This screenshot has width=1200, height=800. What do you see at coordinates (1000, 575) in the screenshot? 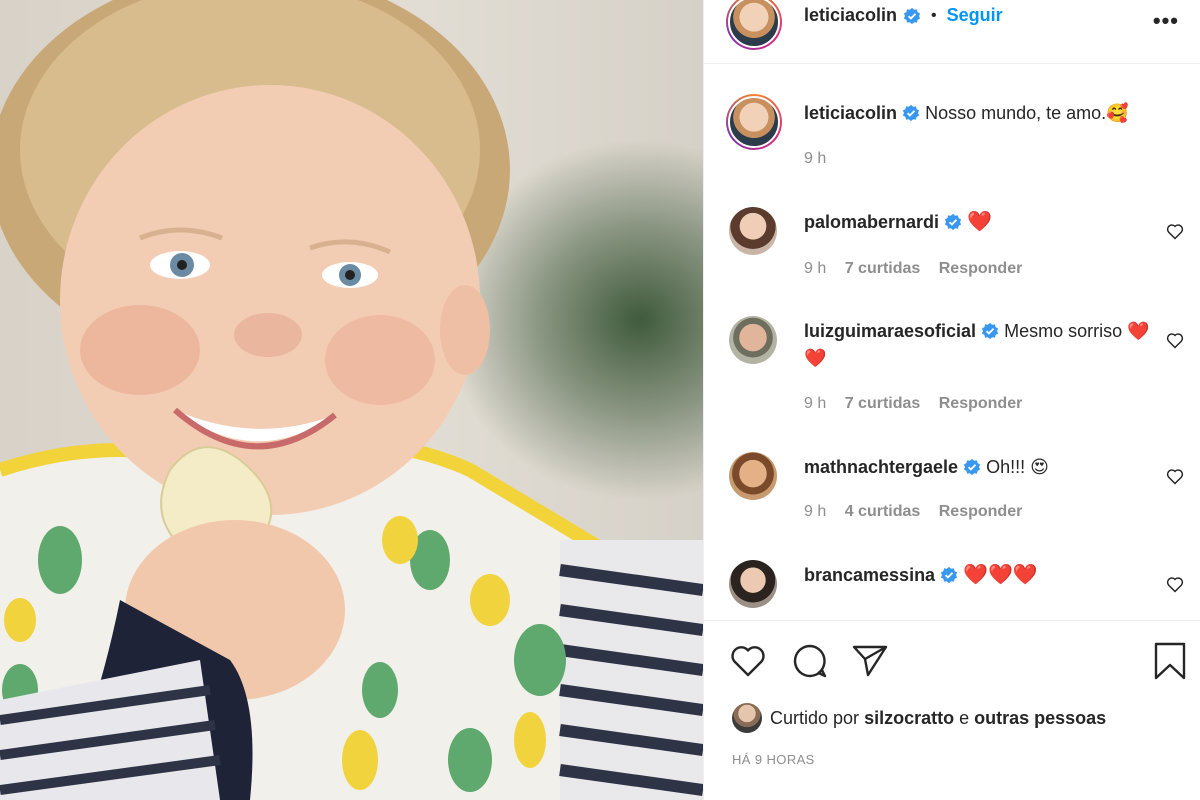
I see `comment-text: ❤️❤️❤️` at bounding box center [1000, 575].